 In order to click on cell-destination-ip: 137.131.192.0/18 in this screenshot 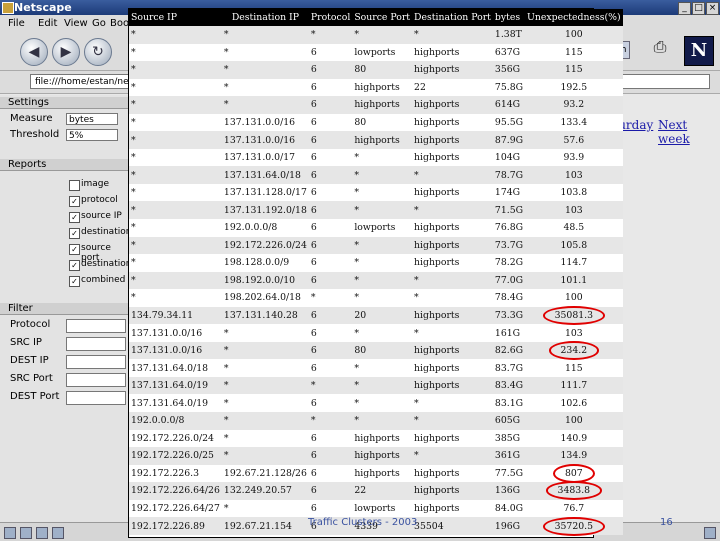, I will do `click(265, 210)`.